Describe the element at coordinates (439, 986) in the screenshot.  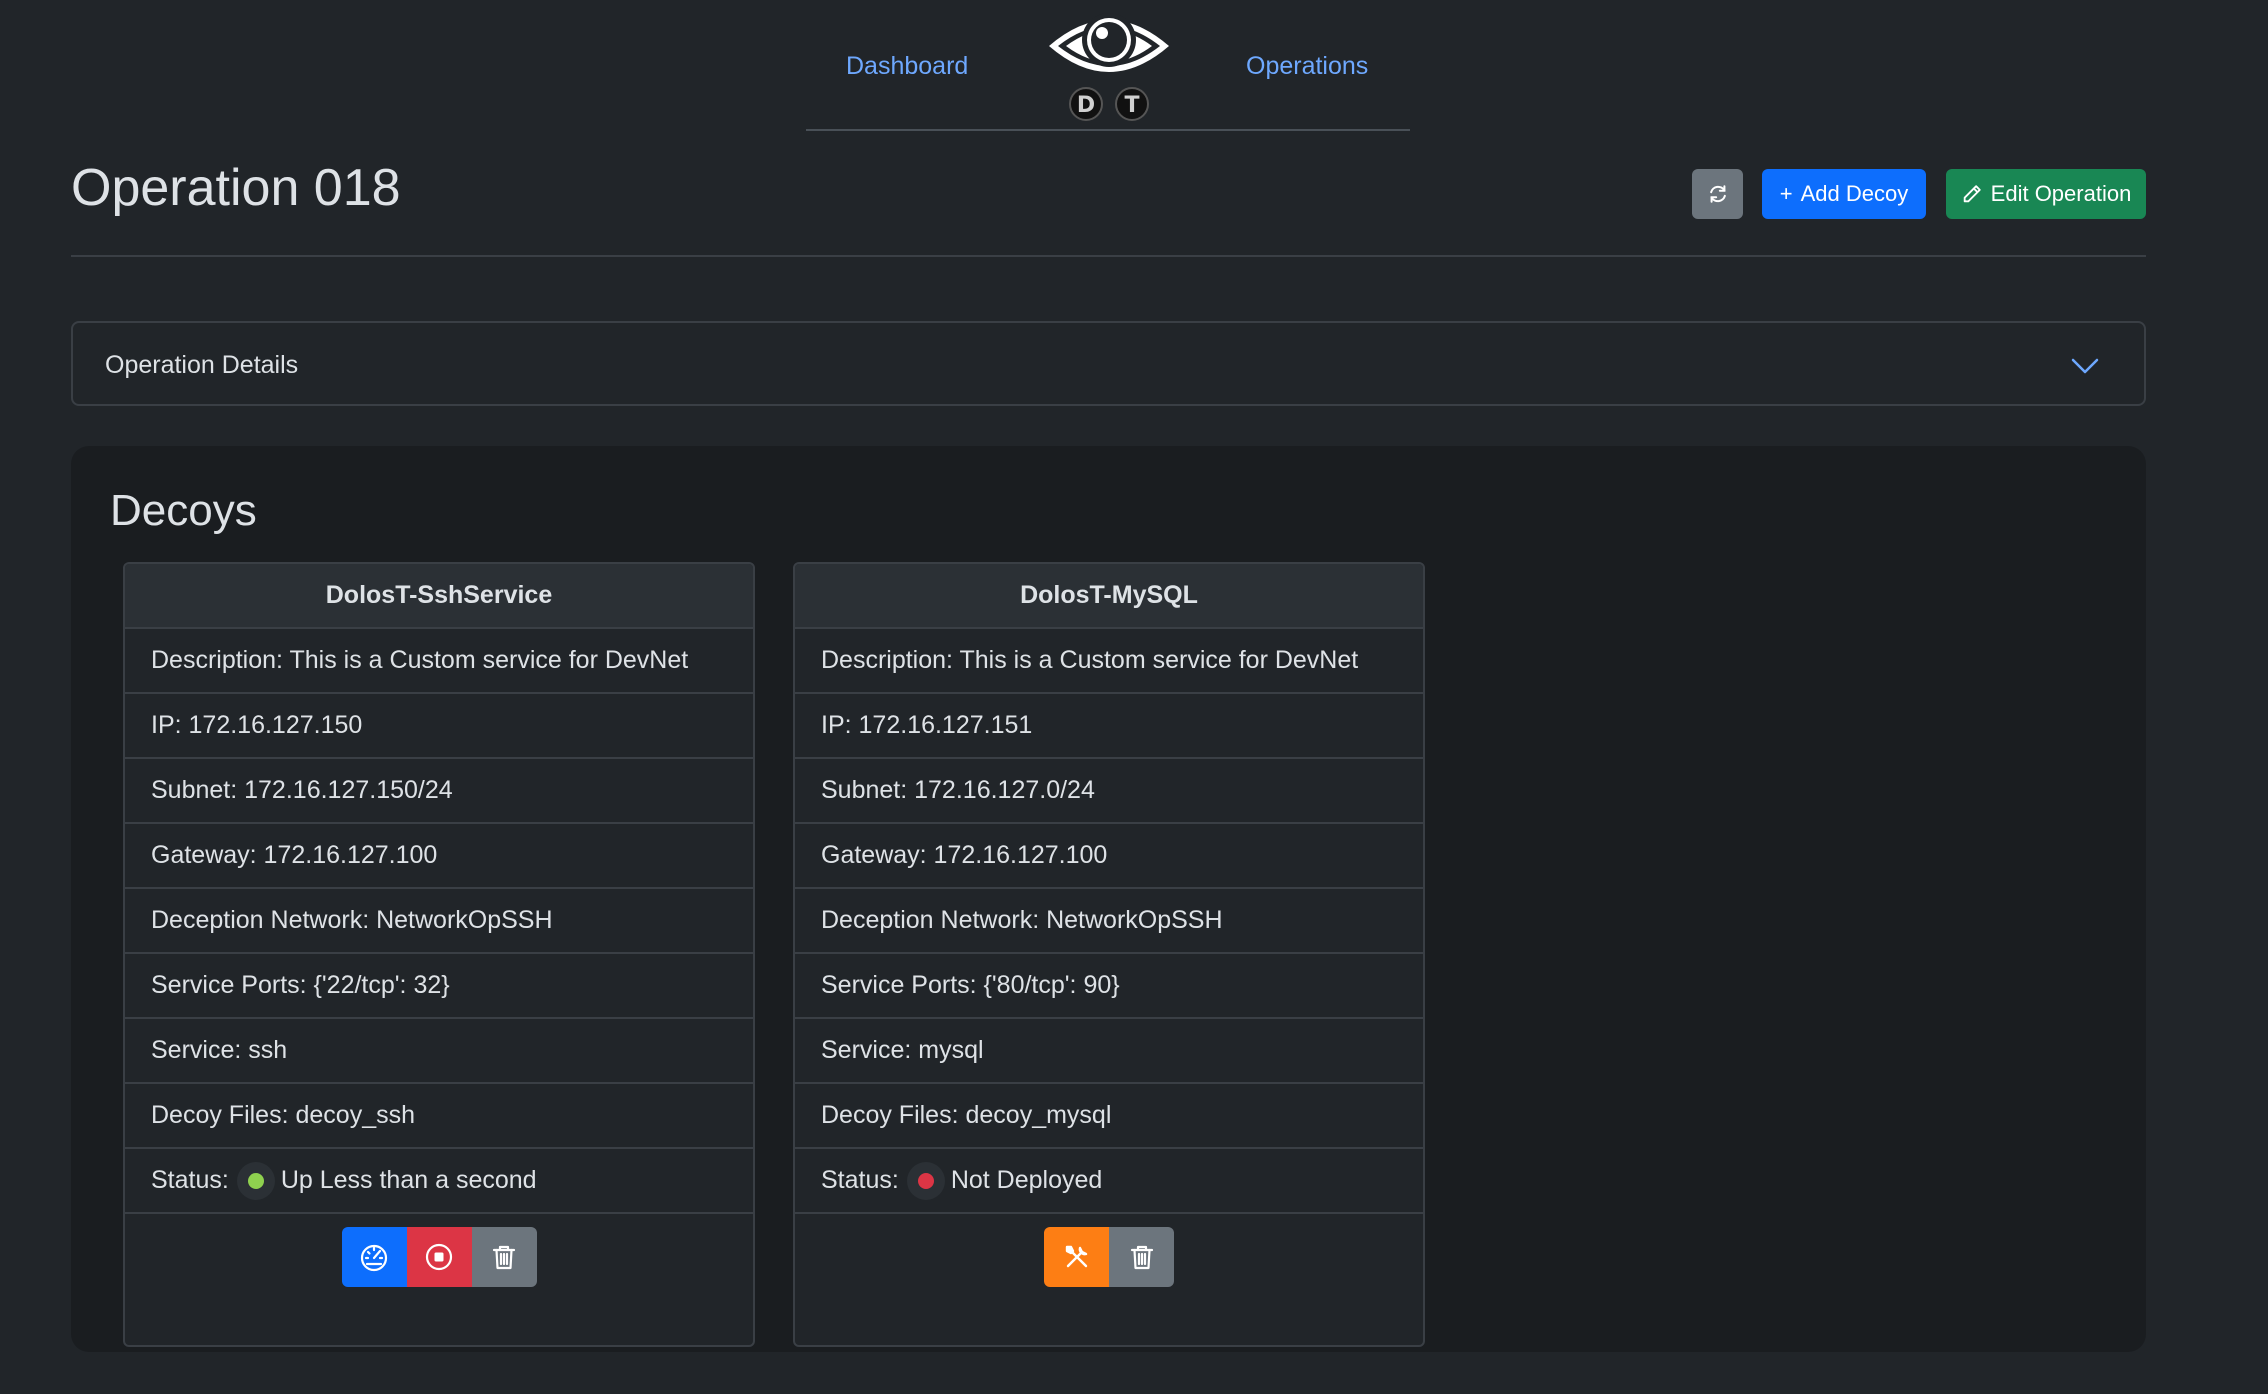
I see `decoy-service-ports: Service Ports: {'22/tcp': 32}` at that location.